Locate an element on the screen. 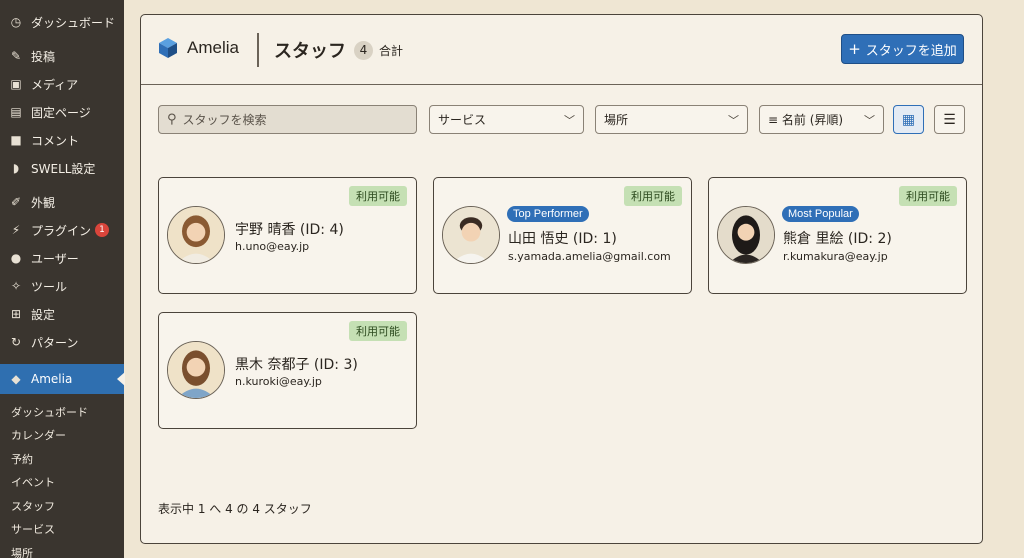  staff-name: 熊倉 里絵 (ID: 2) is located at coordinates (837, 239).